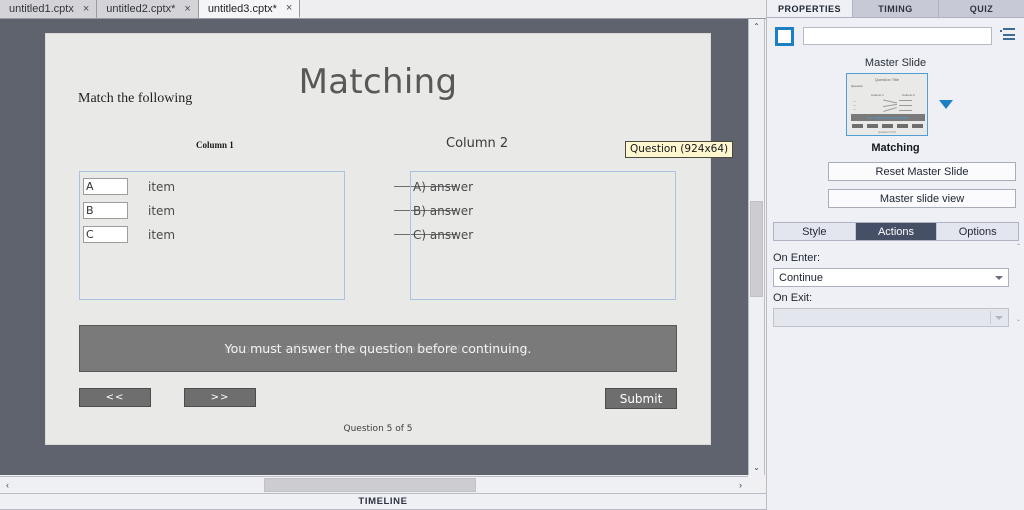 The width and height of the screenshot is (1024, 510). What do you see at coordinates (443, 186) in the screenshot?
I see `answer-row-a: A) answer` at bounding box center [443, 186].